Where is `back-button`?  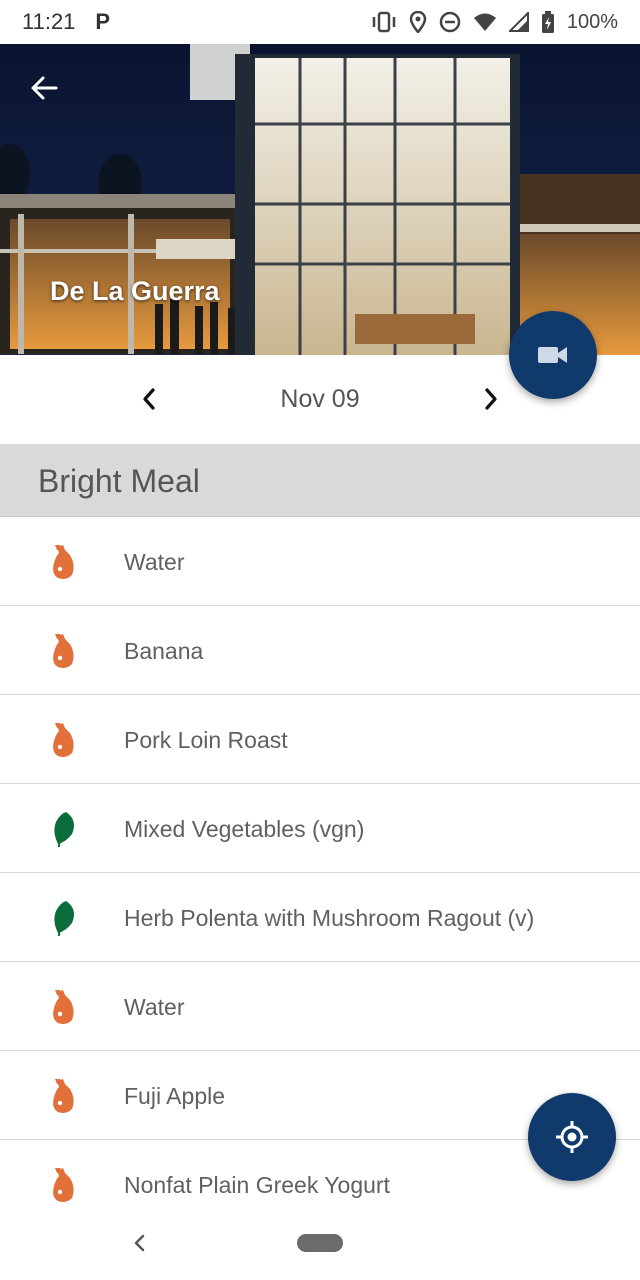
back-button is located at coordinates (44, 88).